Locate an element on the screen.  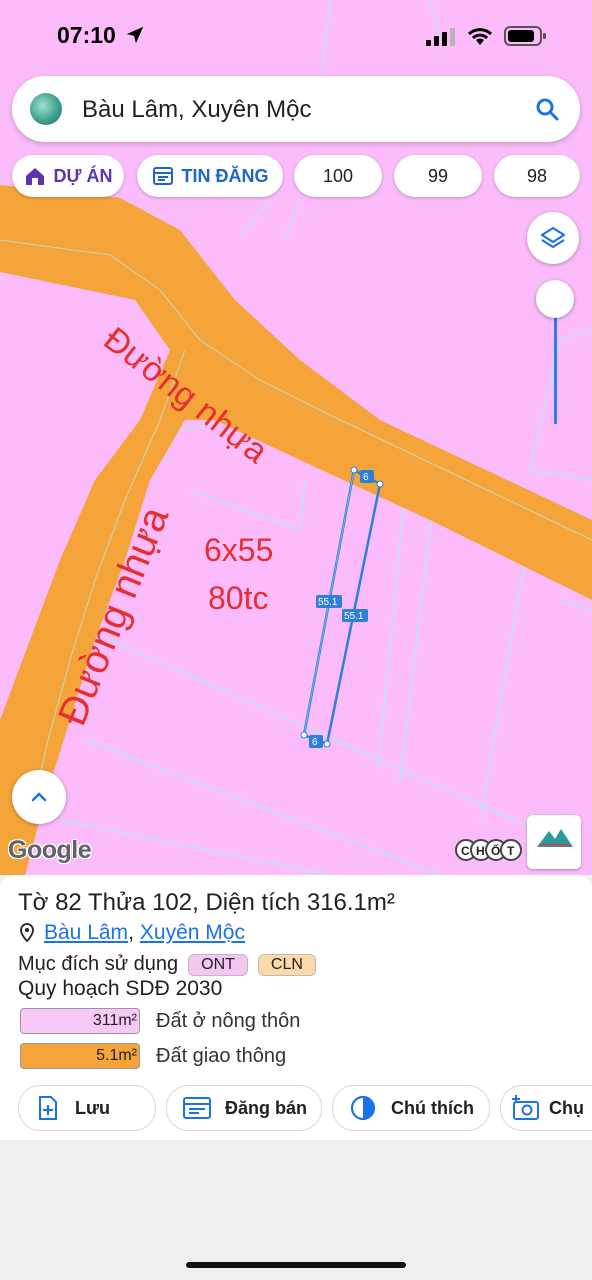
post-listing-label: Đăng bán is located at coordinates (266, 1107).